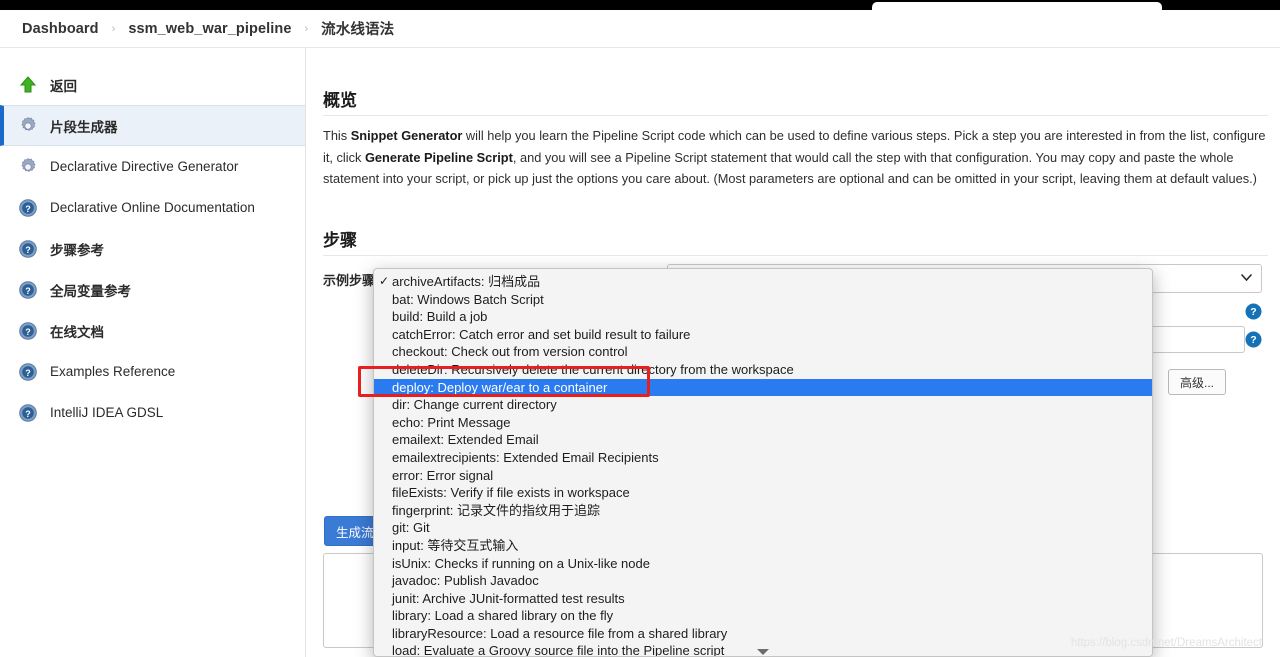 The height and width of the screenshot is (657, 1280). What do you see at coordinates (465, 440) in the screenshot?
I see `dropdown-option-label: emailext: Extended Email` at bounding box center [465, 440].